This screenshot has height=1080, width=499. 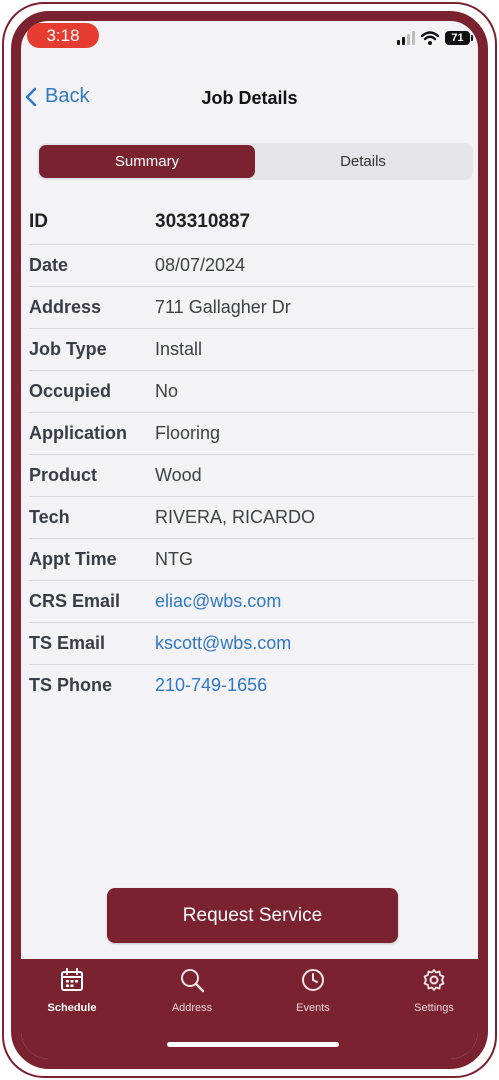 I want to click on detail-value: RIVERA, RICARDO, so click(x=235, y=517).